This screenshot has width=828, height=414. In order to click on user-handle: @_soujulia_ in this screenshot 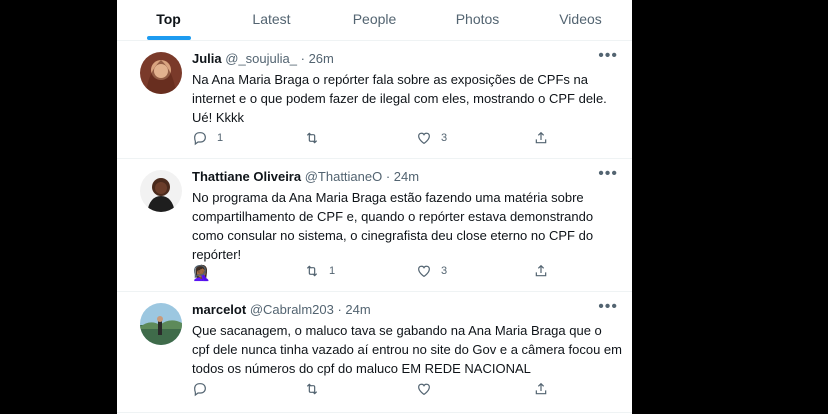, I will do `click(261, 58)`.